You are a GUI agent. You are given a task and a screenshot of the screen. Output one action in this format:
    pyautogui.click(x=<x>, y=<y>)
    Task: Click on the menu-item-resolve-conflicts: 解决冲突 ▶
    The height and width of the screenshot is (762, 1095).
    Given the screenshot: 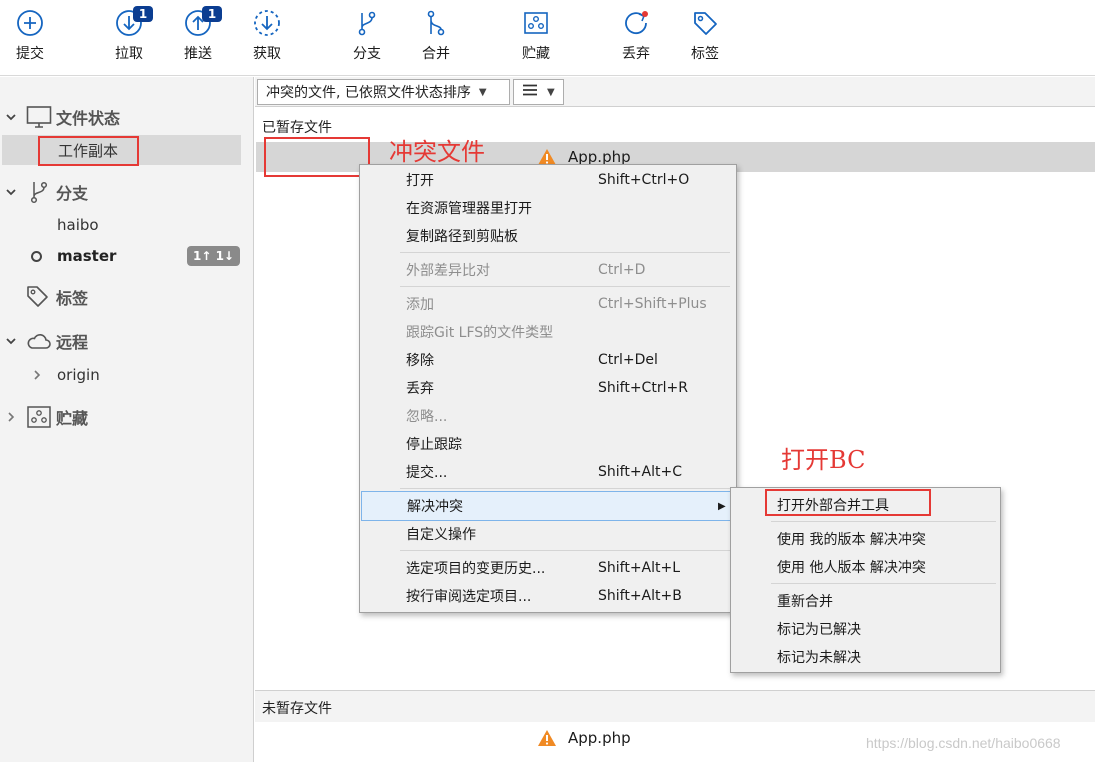 What is the action you would take?
    pyautogui.click(x=548, y=506)
    